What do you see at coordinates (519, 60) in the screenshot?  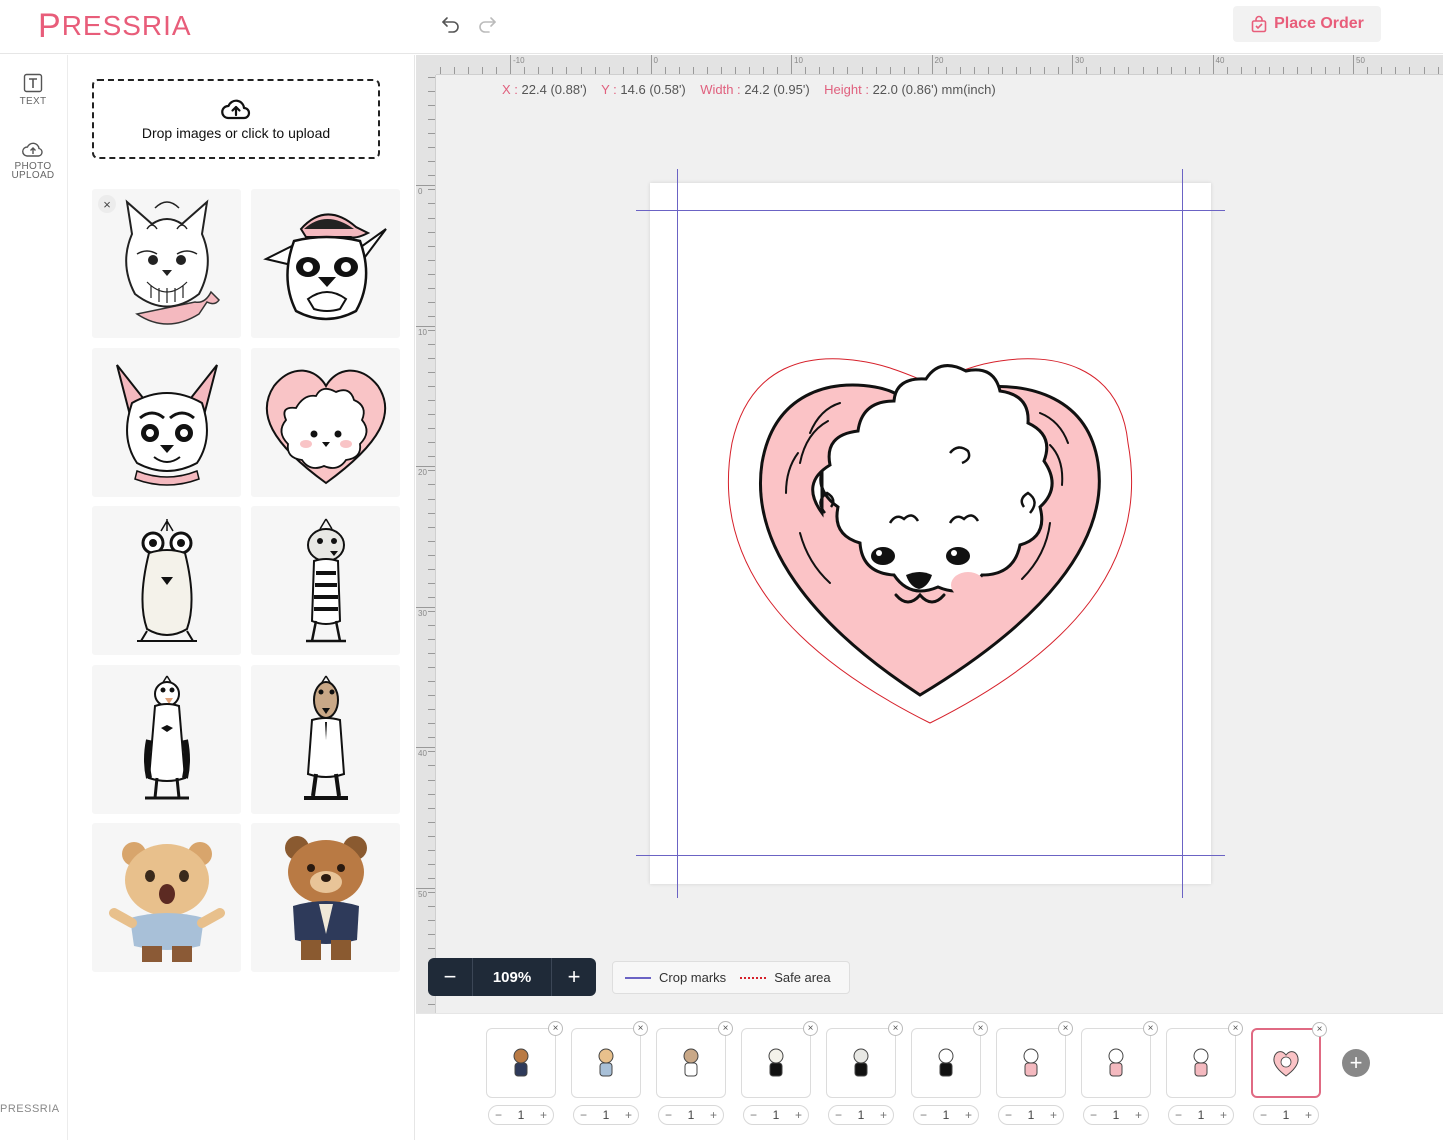 I see `ruler-top-label: -10` at bounding box center [519, 60].